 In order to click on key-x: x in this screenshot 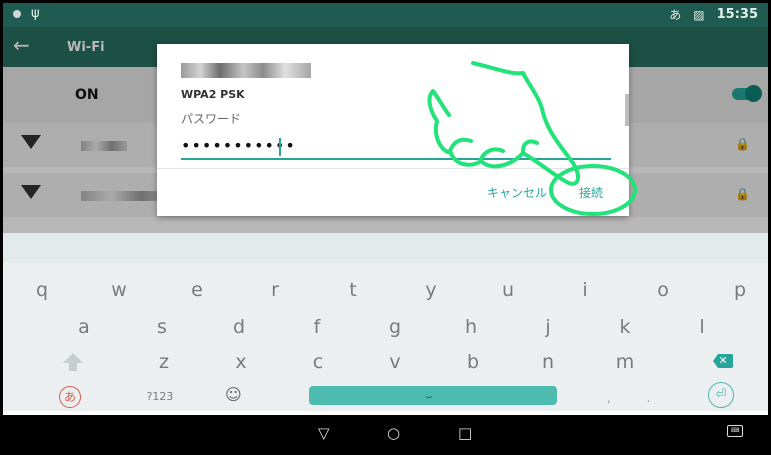, I will do `click(241, 362)`.